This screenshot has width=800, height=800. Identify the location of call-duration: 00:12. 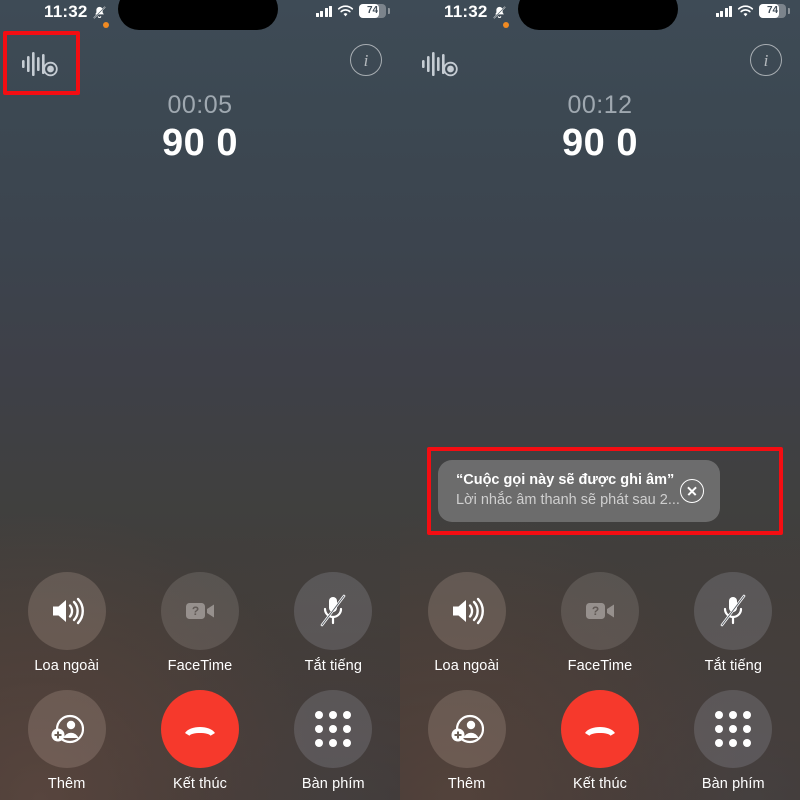
(600, 105).